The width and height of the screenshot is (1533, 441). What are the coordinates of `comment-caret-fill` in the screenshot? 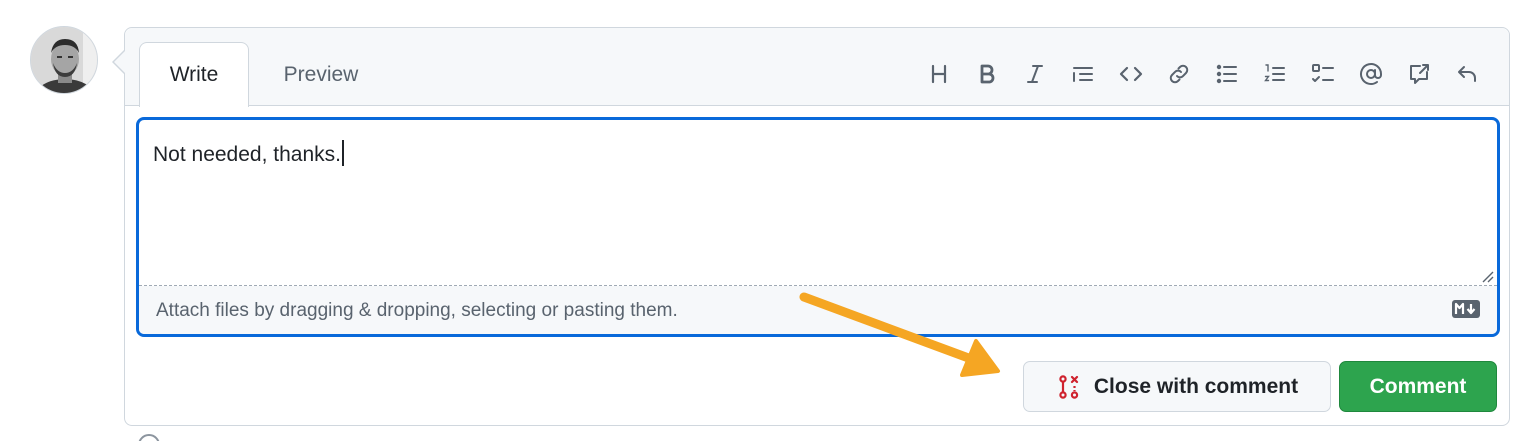 It's located at (119, 62).